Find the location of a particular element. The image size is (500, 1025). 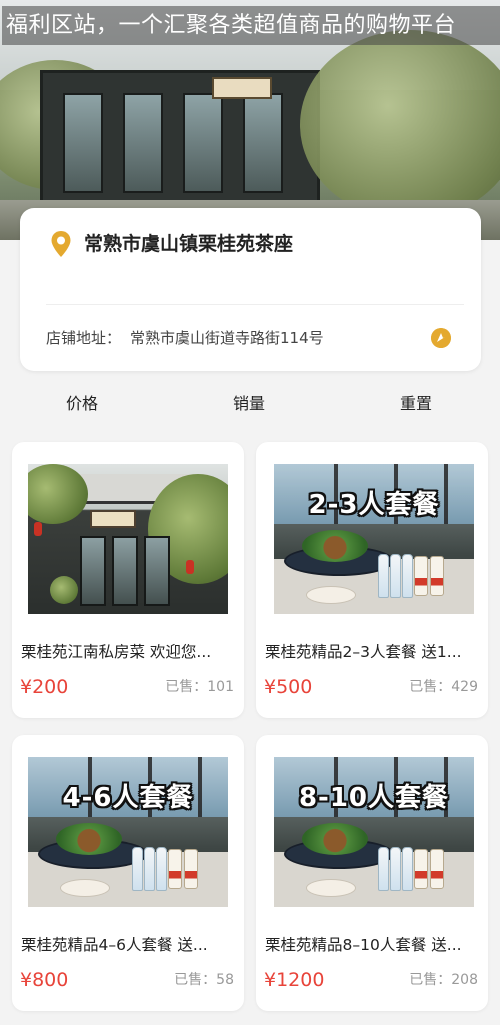

store-info-card: 常熟市虞山镇栗桂苑茶座 店铺地址： 常熟市虞山街道寺路街114号 is located at coordinates (250, 289).